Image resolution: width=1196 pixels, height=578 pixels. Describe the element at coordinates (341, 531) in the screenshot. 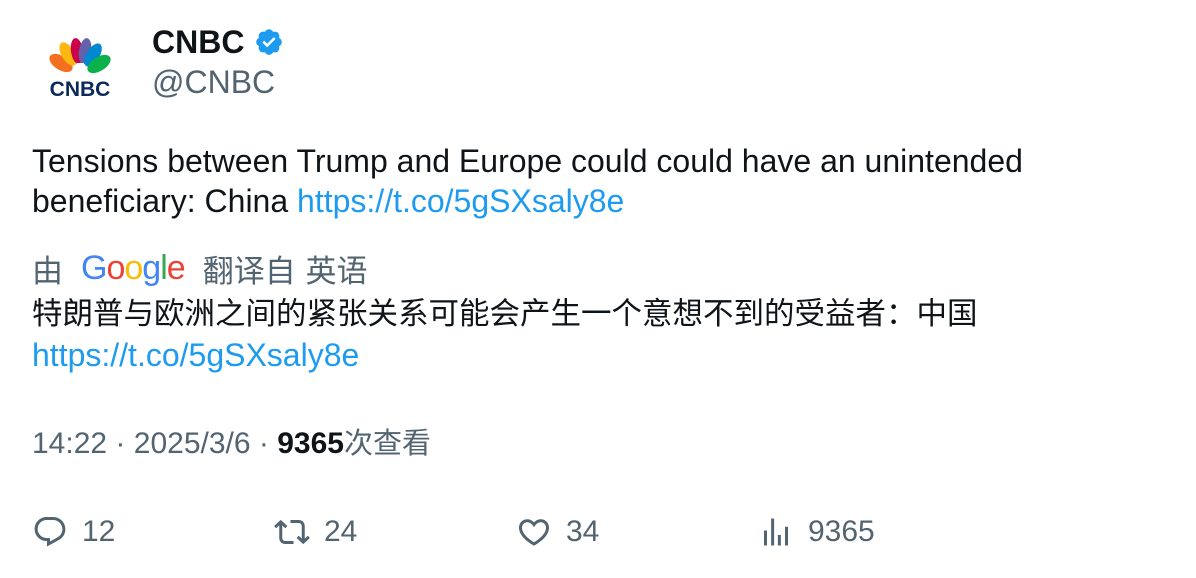

I see `retweet-count: 24` at that location.